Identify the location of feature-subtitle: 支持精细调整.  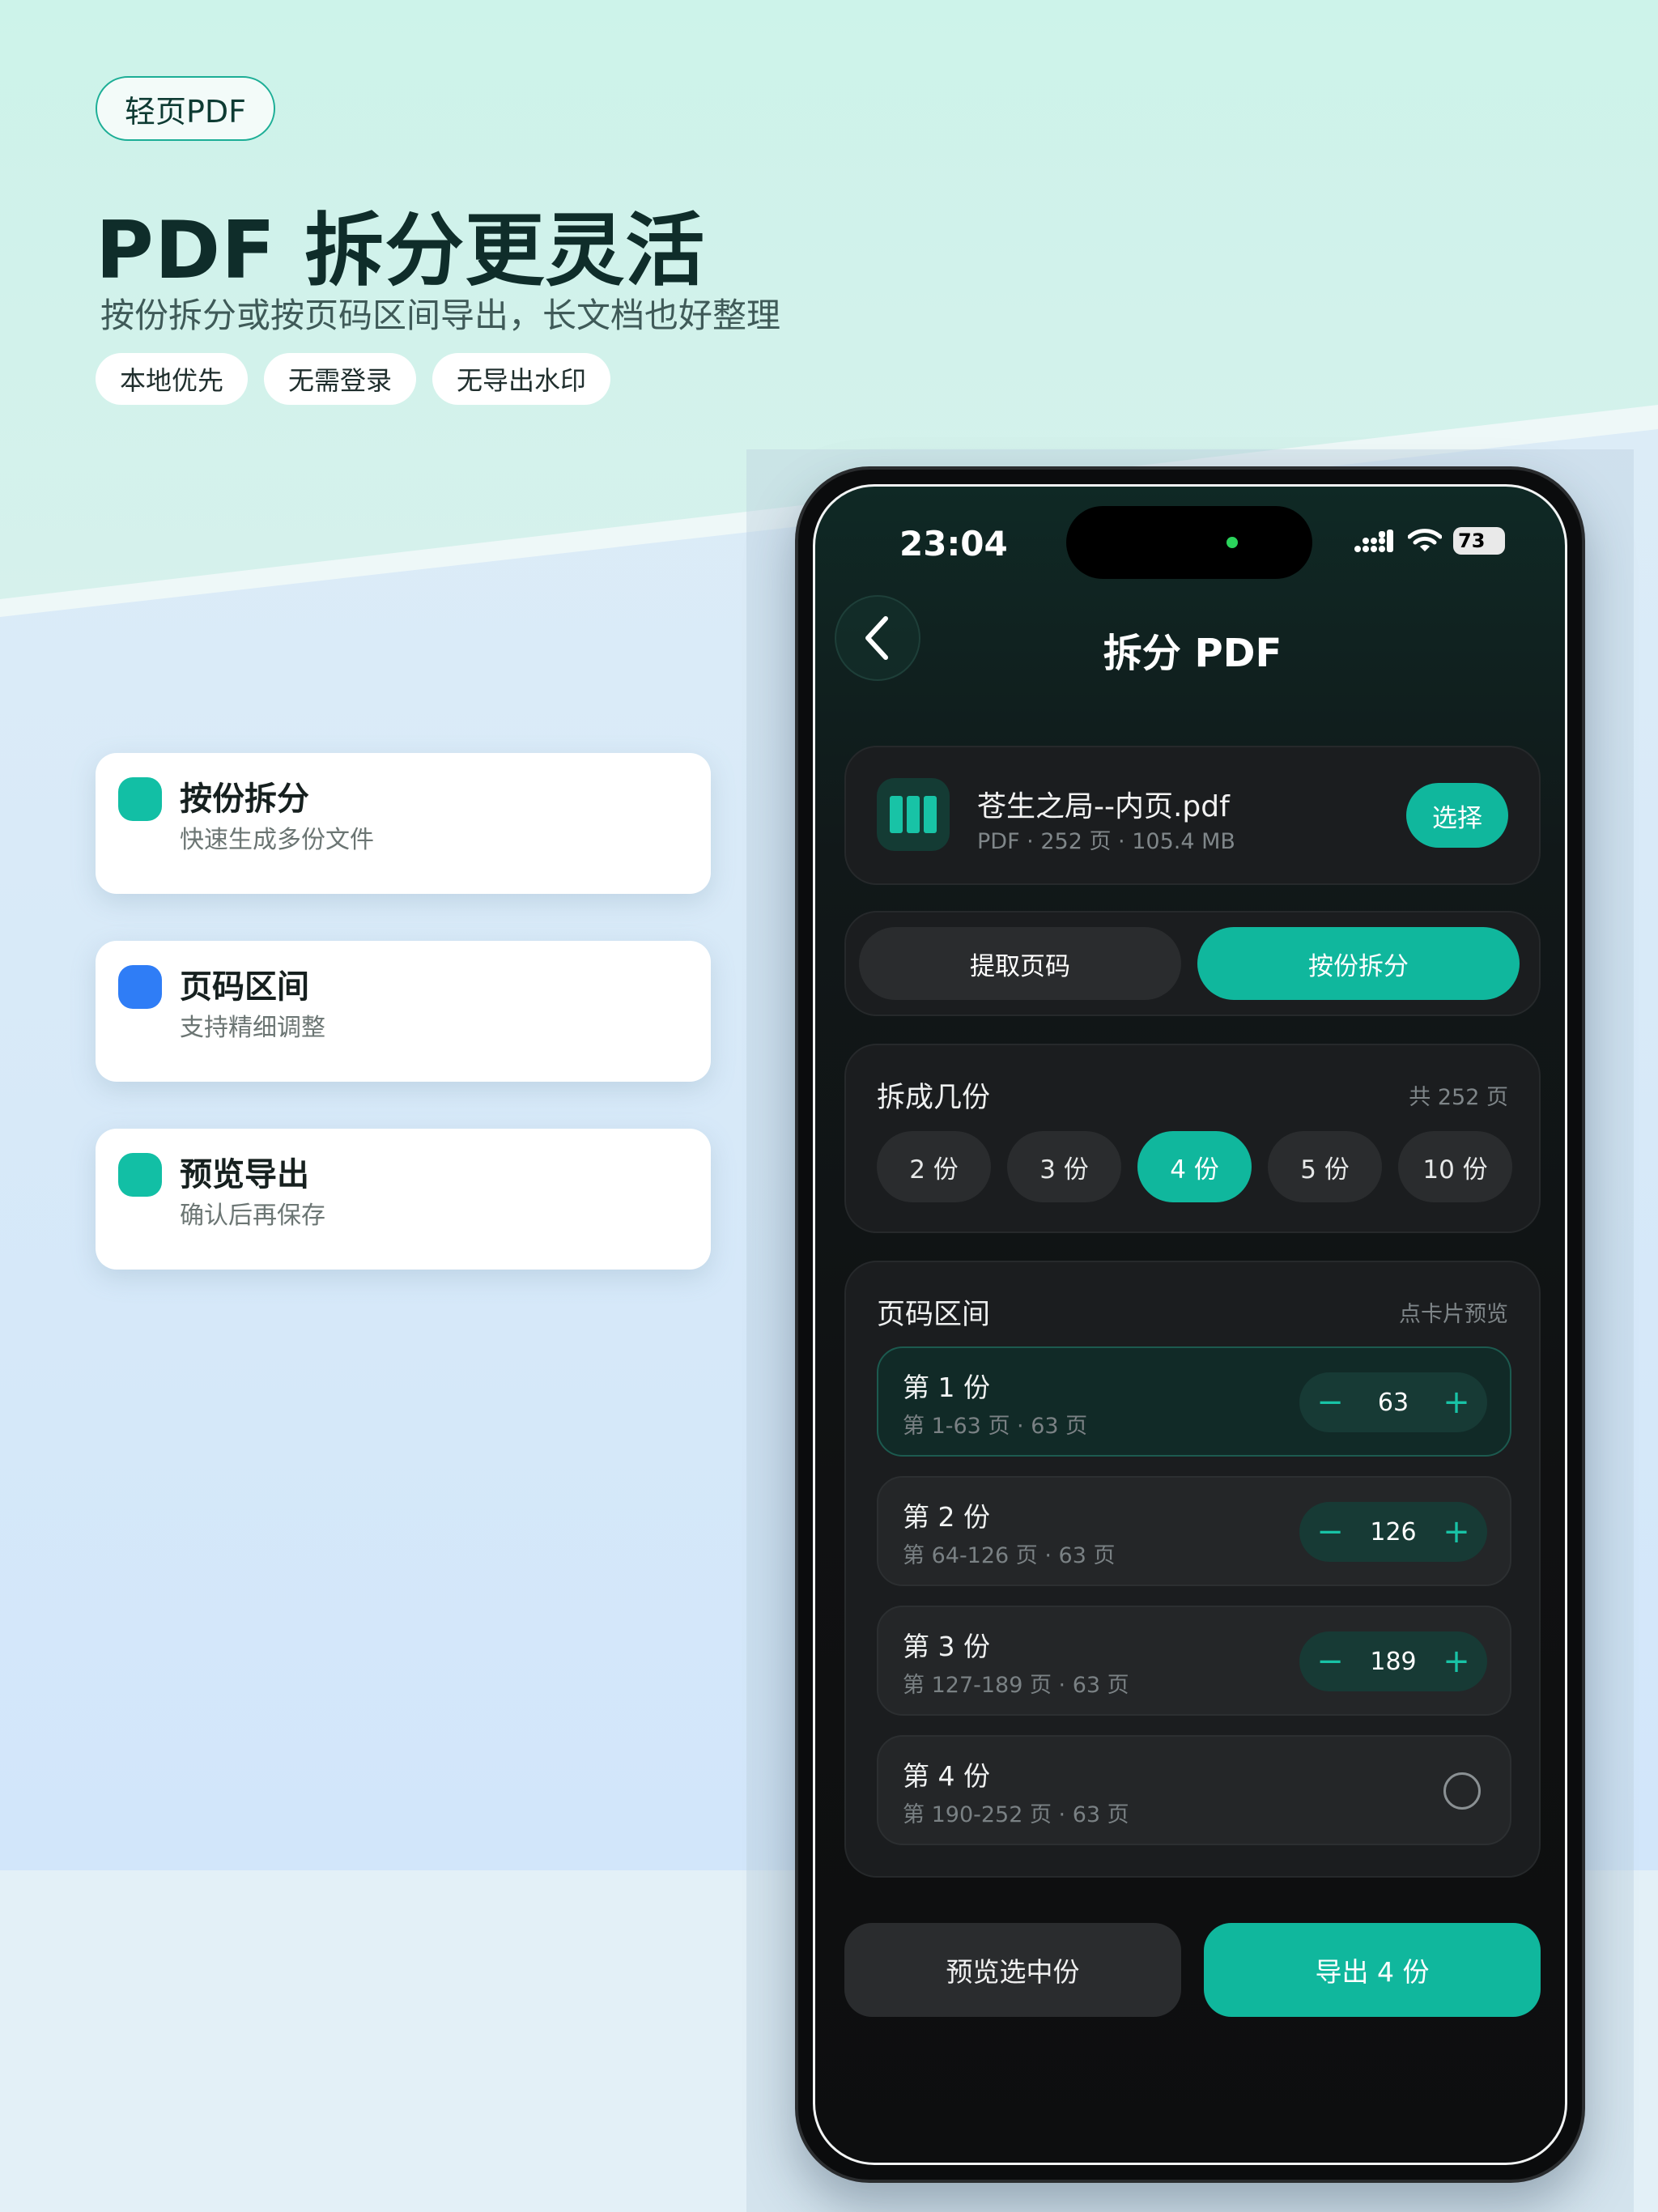
(252, 1028).